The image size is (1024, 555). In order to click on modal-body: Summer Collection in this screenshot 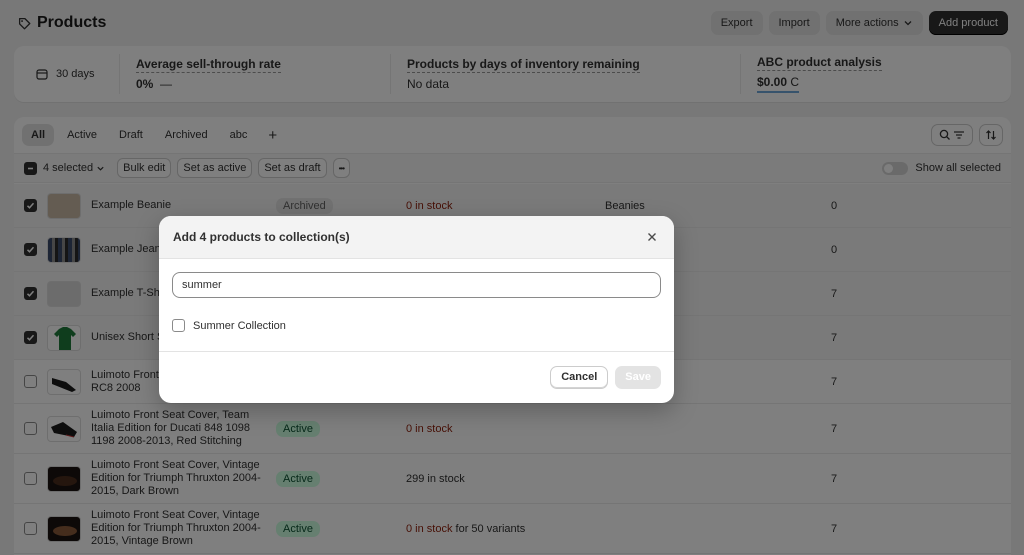, I will do `click(416, 305)`.